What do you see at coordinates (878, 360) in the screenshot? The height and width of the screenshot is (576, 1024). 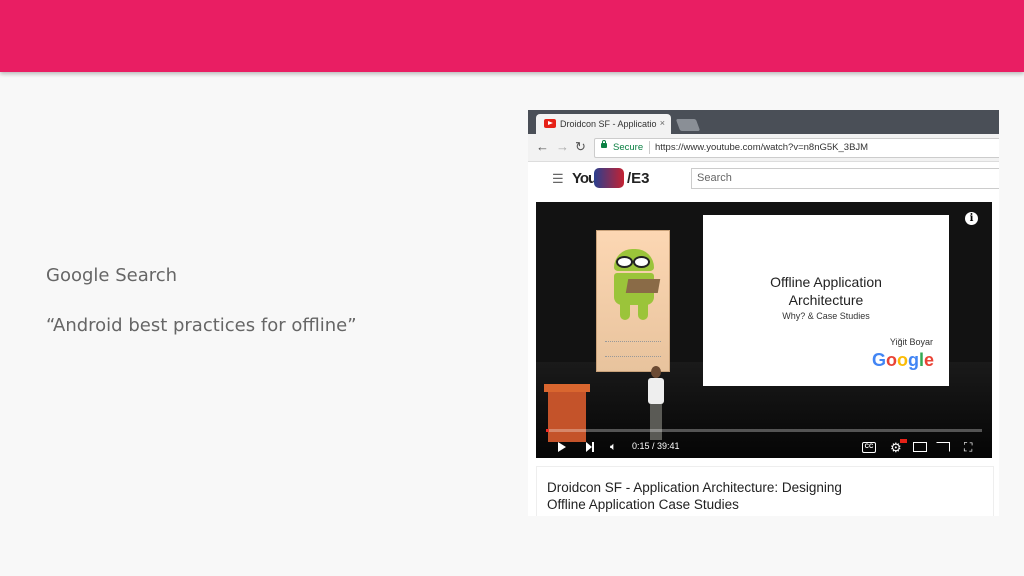 I see `google-logo-letter: G` at bounding box center [878, 360].